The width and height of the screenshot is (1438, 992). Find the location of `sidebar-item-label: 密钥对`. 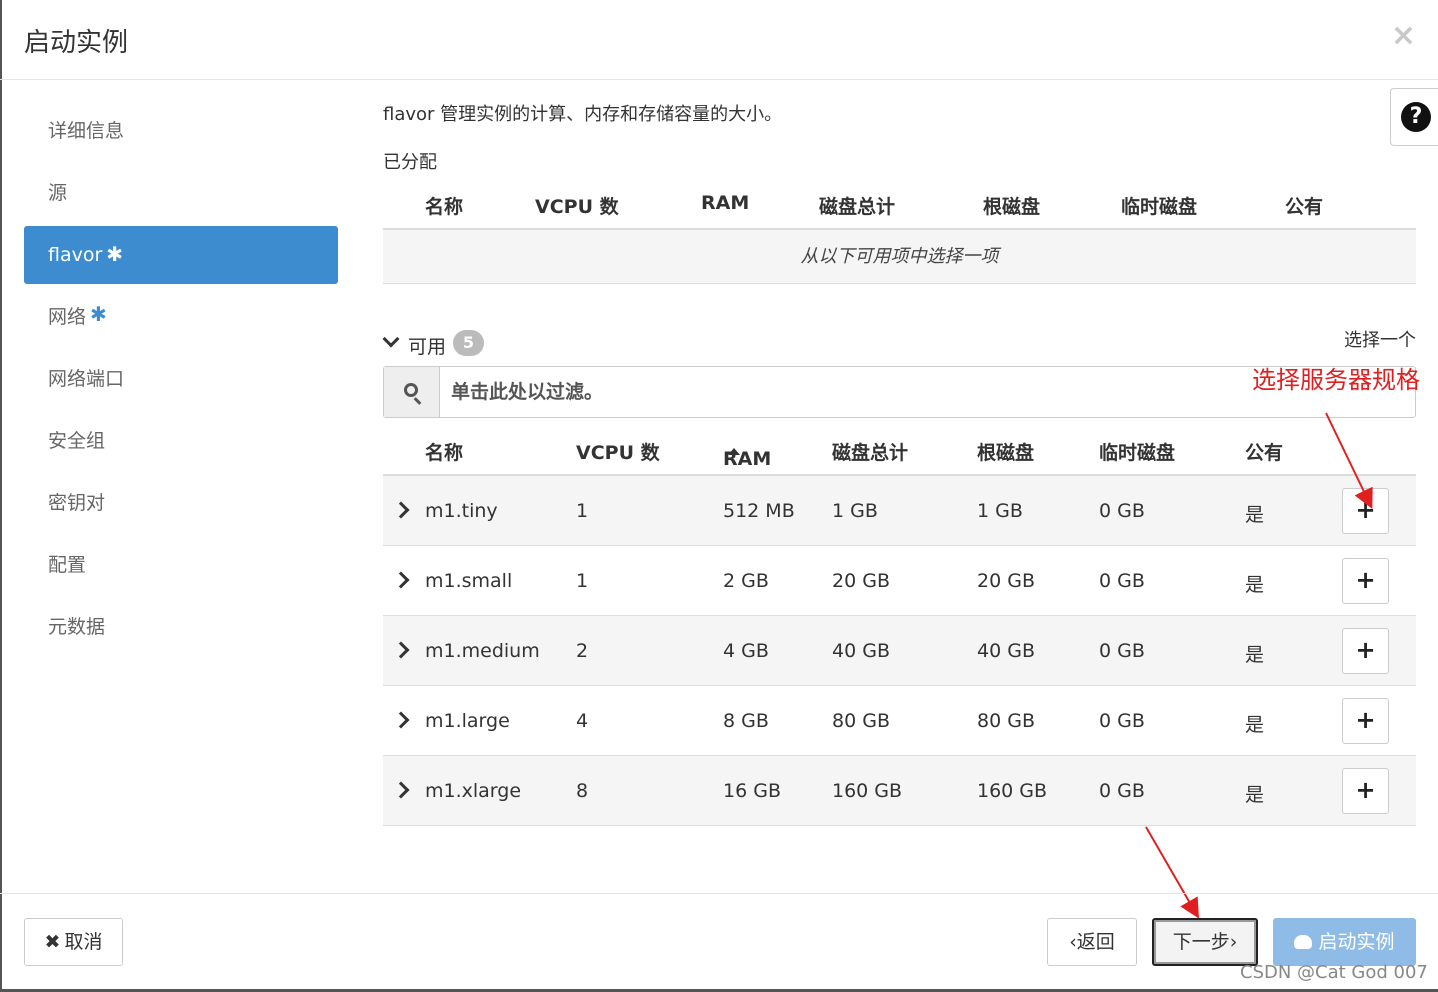

sidebar-item-label: 密钥对 is located at coordinates (77, 503).